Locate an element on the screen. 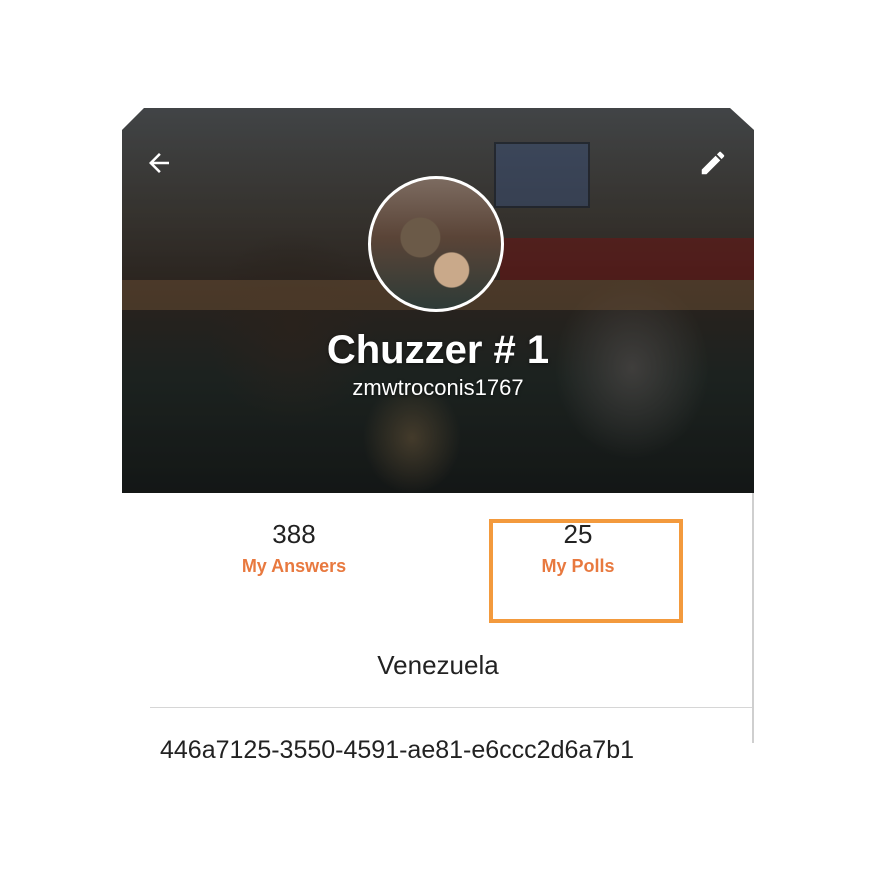 The height and width of the screenshot is (876, 876). divider is located at coordinates (452, 707).